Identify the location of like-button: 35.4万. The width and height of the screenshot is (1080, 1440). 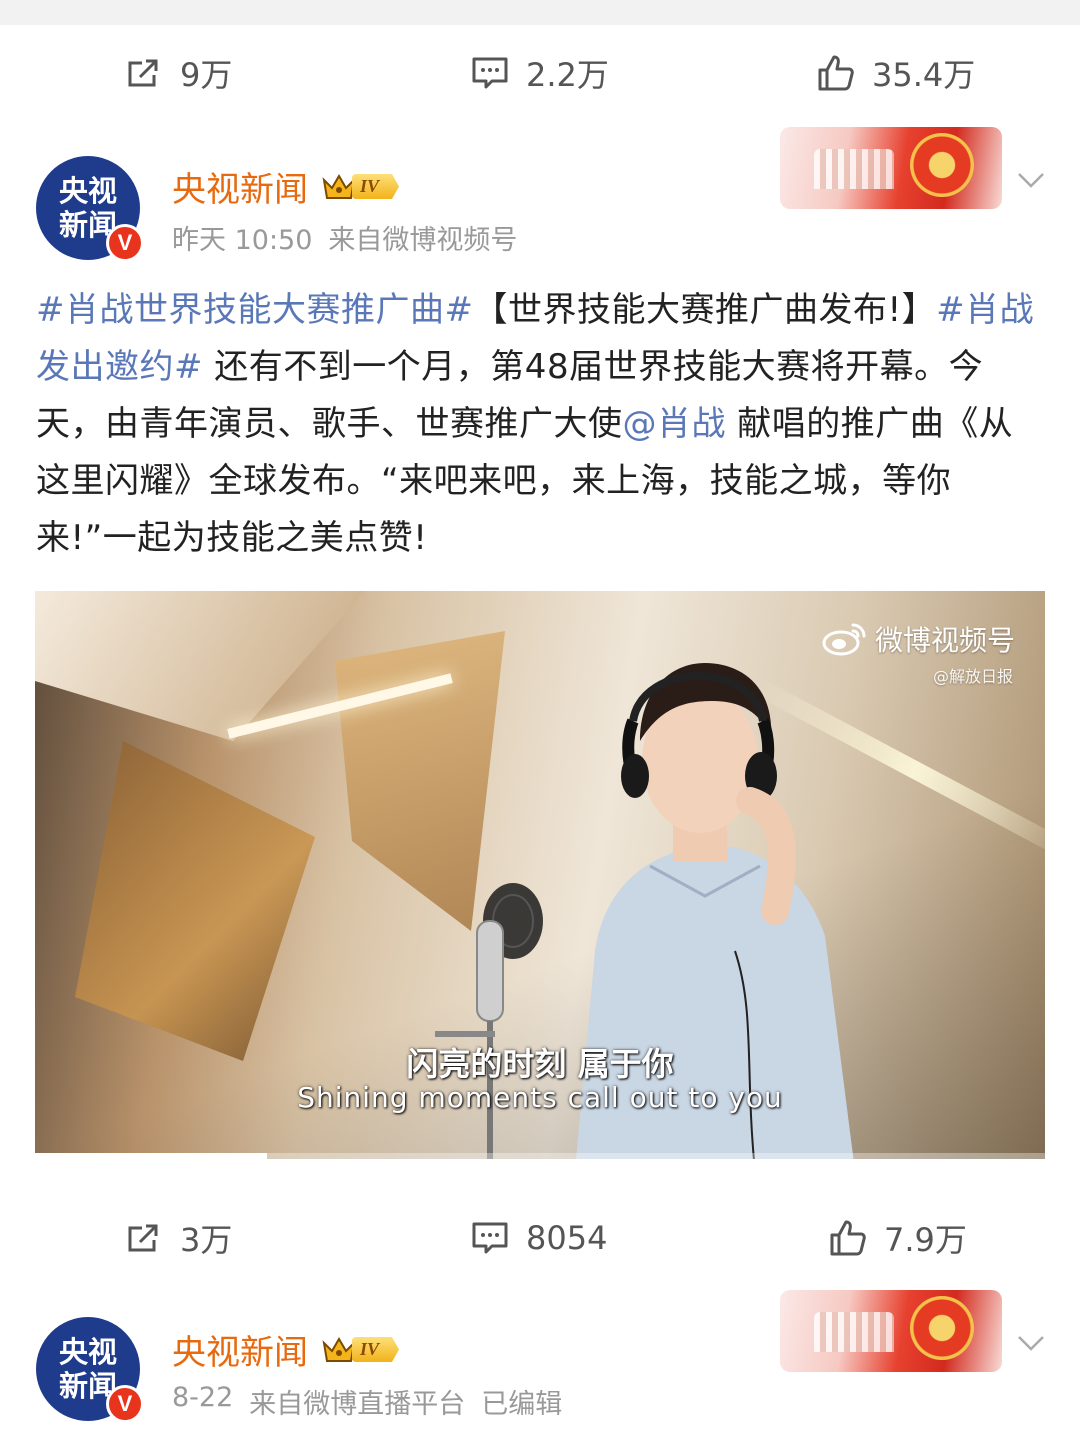
(895, 73).